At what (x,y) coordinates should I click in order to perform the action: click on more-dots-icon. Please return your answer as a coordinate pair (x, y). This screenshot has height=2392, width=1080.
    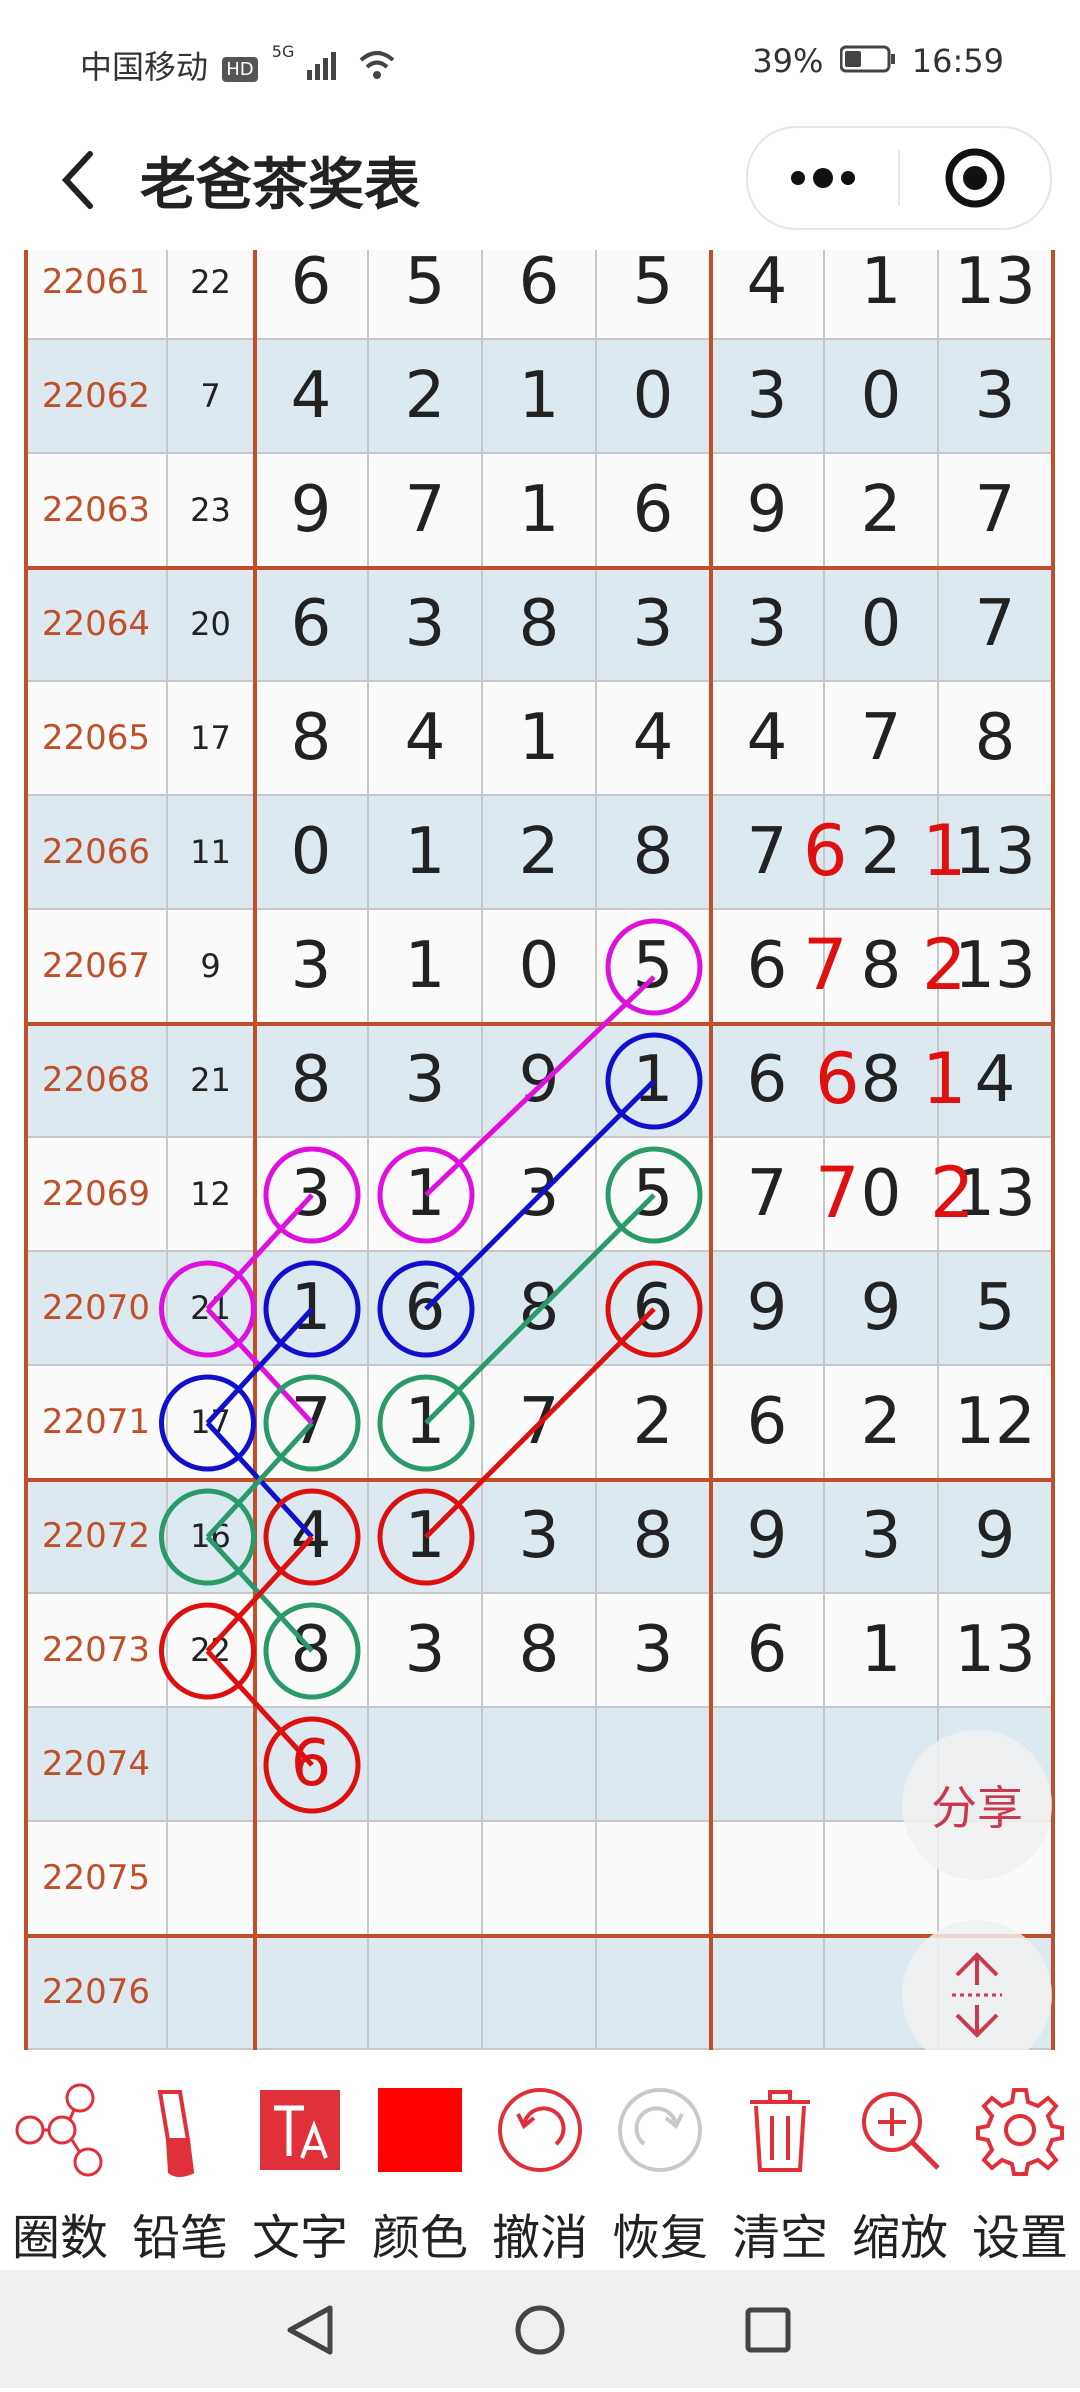
    Looking at the image, I should click on (823, 178).